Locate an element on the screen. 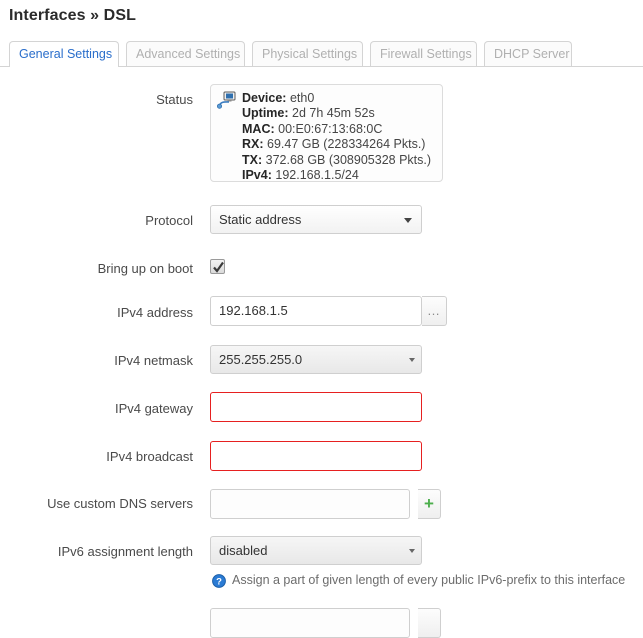  status-line-mac: MAC: 00:E0:67:13:68:0C is located at coordinates (336, 129).